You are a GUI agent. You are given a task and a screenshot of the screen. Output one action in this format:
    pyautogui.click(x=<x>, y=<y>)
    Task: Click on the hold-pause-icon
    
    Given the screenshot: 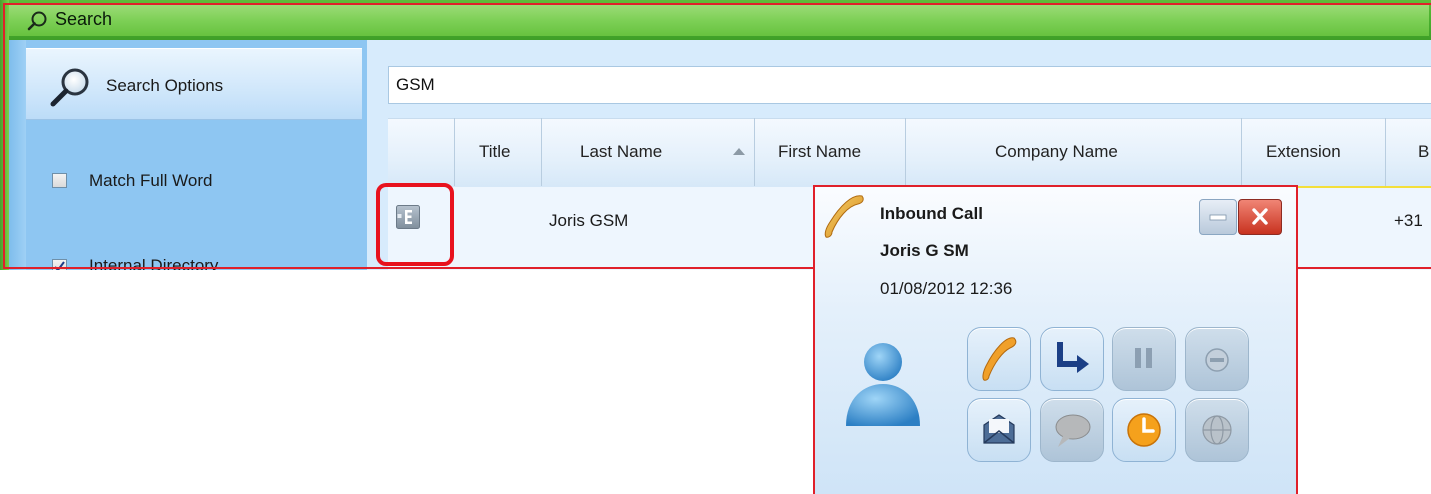 What is the action you would take?
    pyautogui.click(x=1143, y=358)
    